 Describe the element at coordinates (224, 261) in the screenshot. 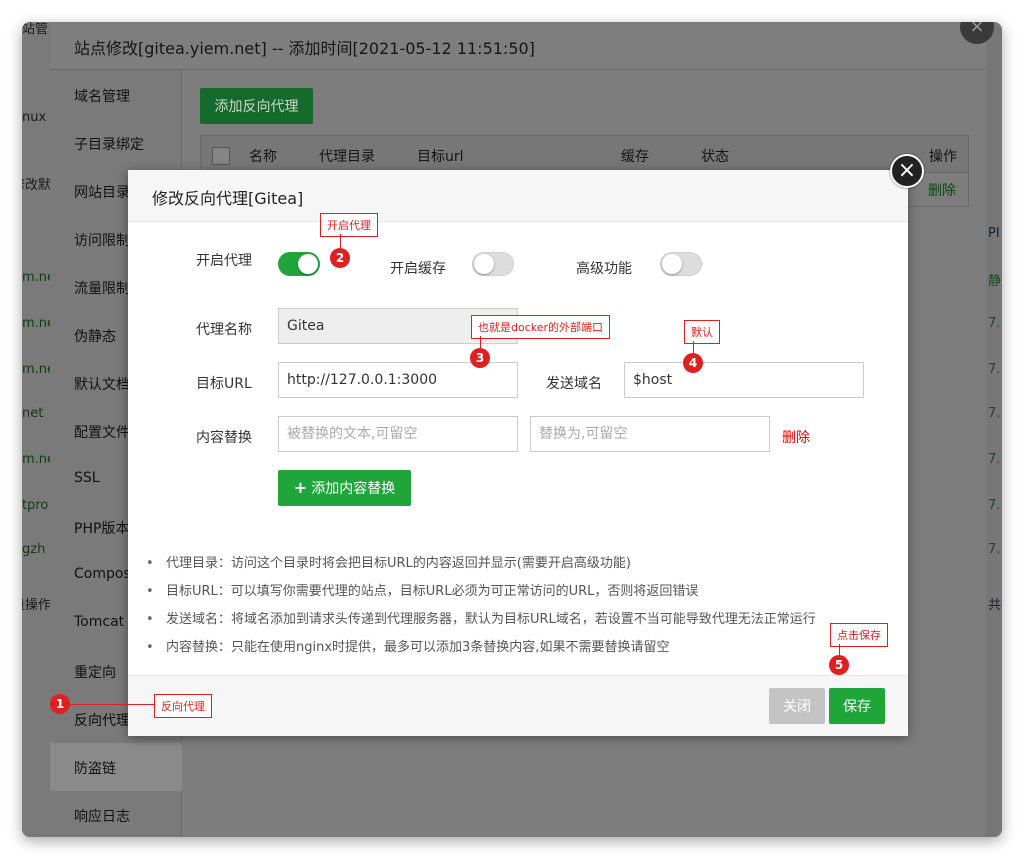

I see `enable-proxy-label: 开启代理` at that location.